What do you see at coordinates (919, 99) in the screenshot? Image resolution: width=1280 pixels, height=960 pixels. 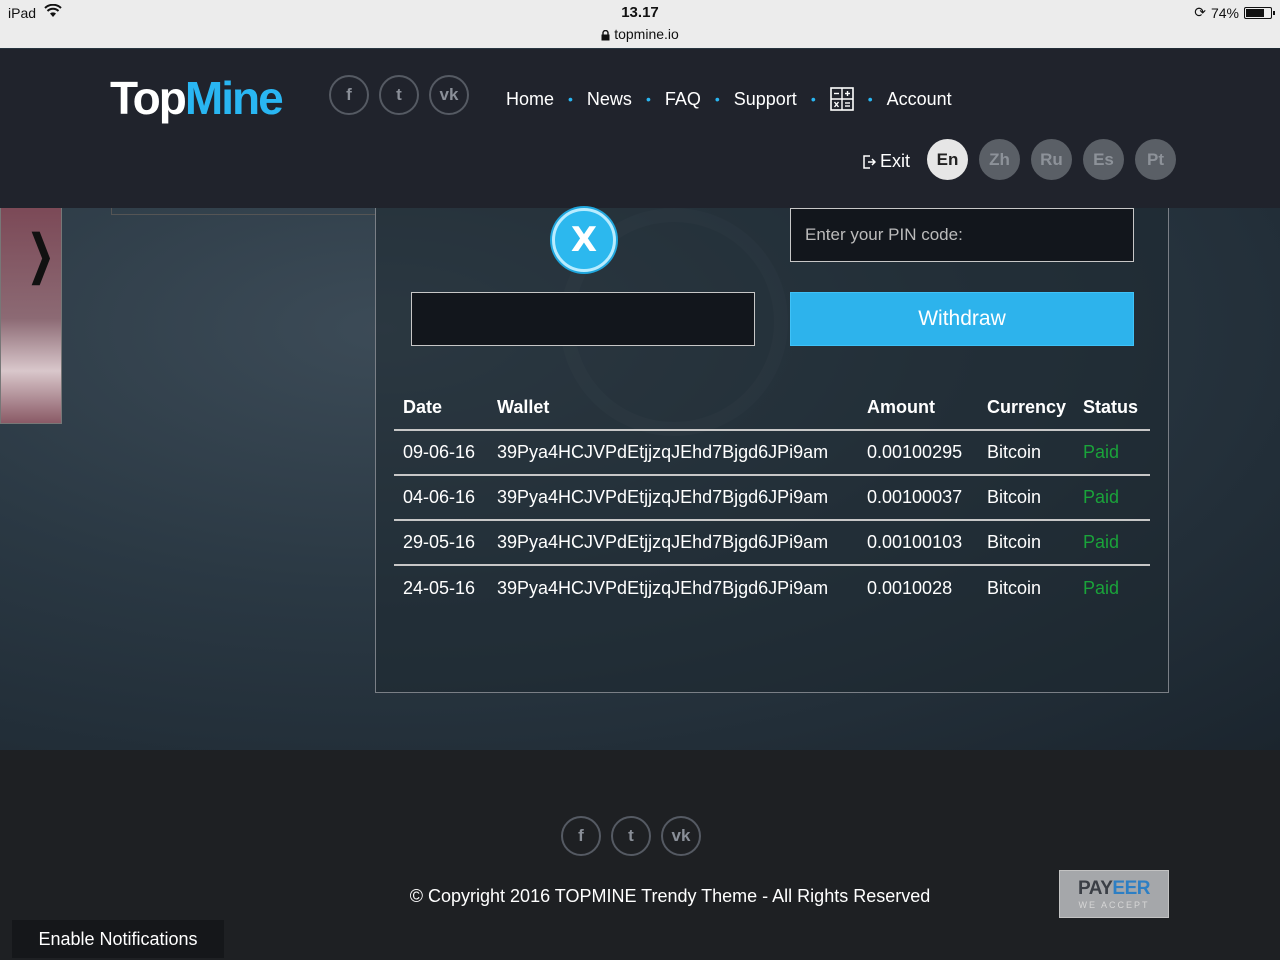 I see `nav-account: Account` at bounding box center [919, 99].